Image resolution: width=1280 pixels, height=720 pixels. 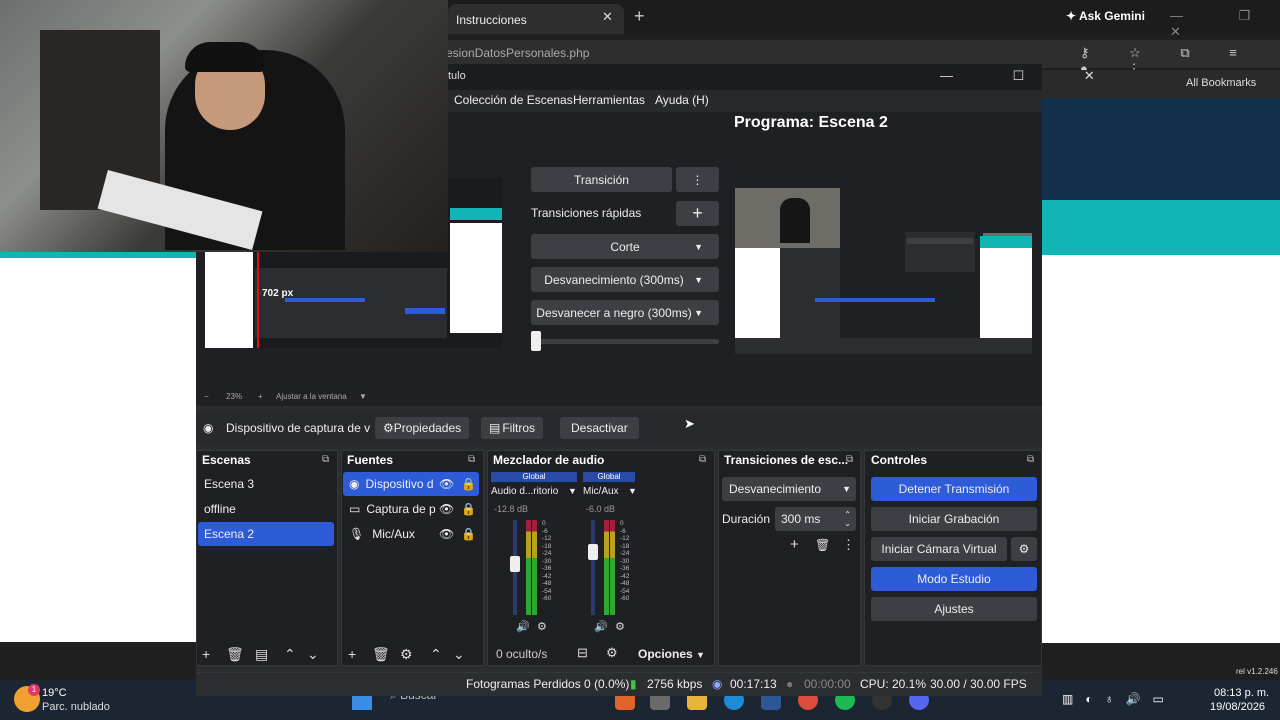 What do you see at coordinates (625, 341) in the screenshot?
I see `transition-slider-track` at bounding box center [625, 341].